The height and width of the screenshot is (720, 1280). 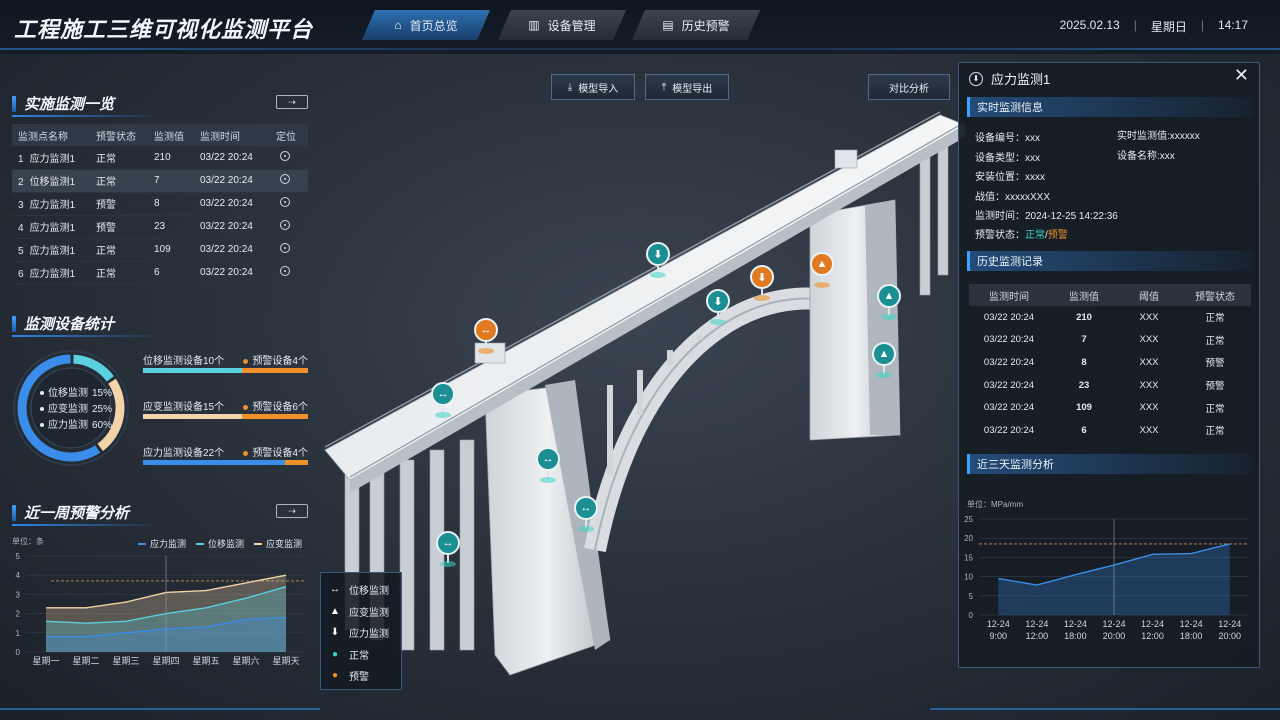 What do you see at coordinates (28, 541) in the screenshot?
I see `y-axis-unit: 单位：条` at bounding box center [28, 541].